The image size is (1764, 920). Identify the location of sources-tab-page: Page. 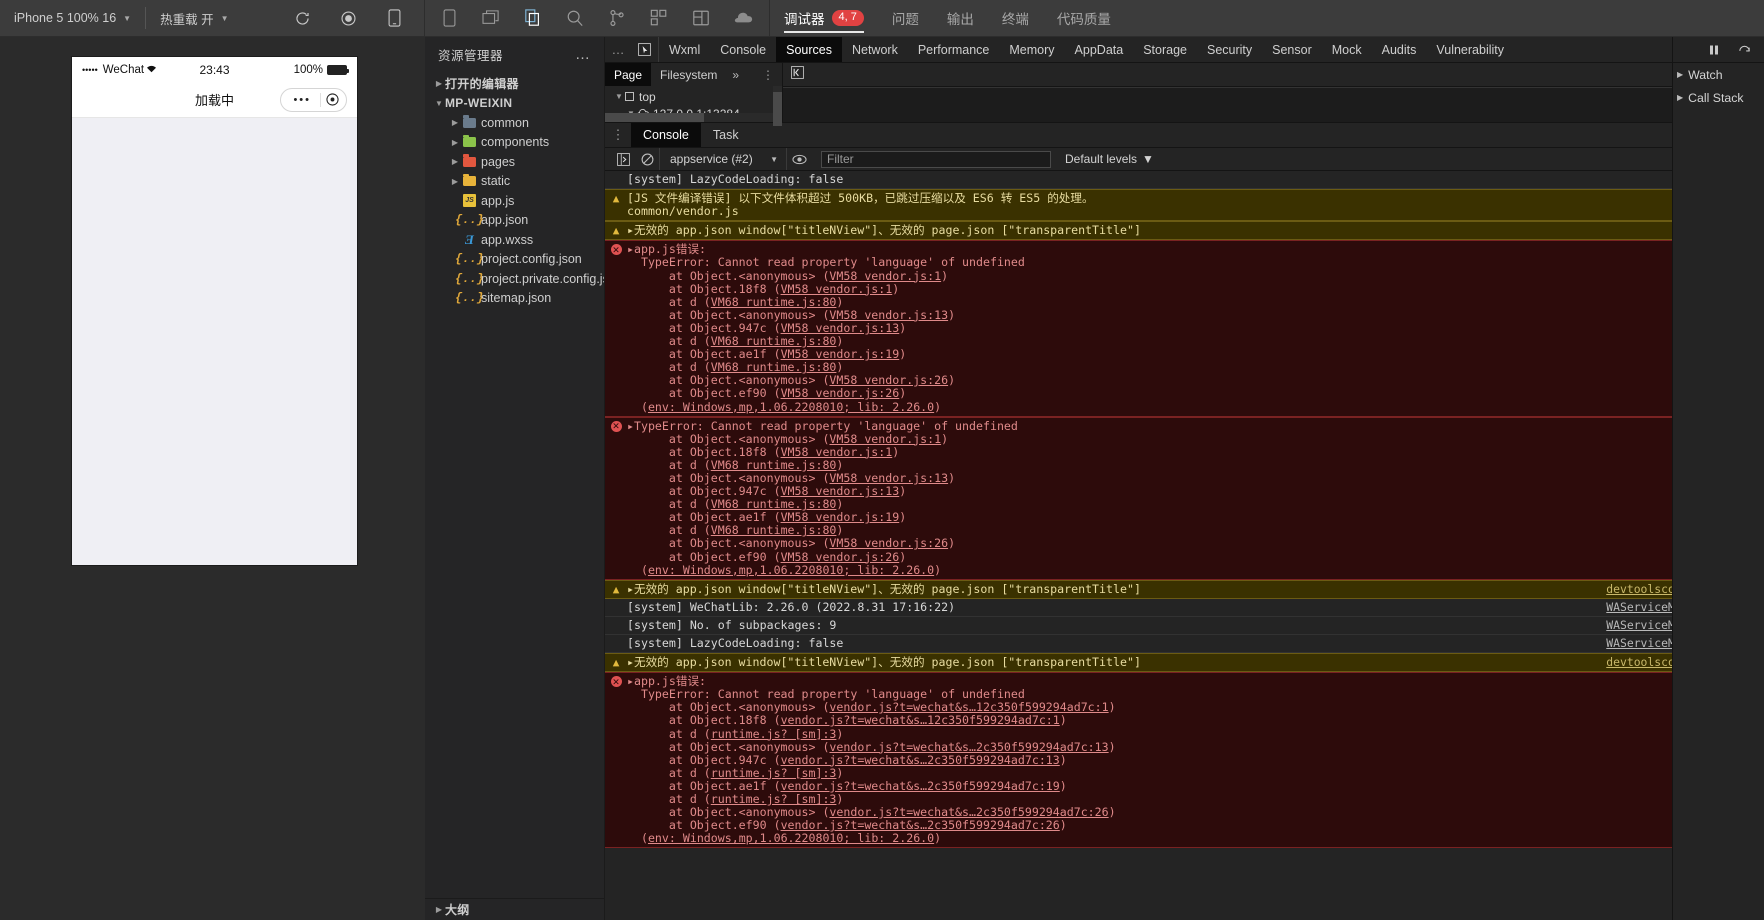
(628, 74).